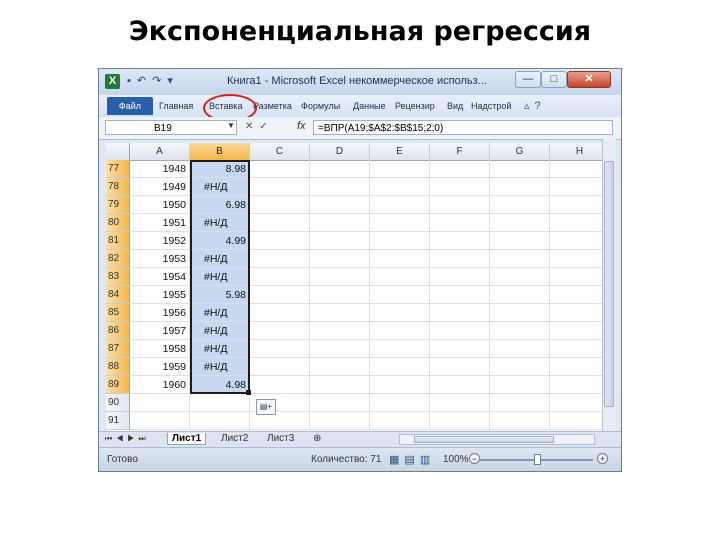 This screenshot has height=540, width=720. I want to click on sheet-tab-1: Лист1, so click(187, 439).